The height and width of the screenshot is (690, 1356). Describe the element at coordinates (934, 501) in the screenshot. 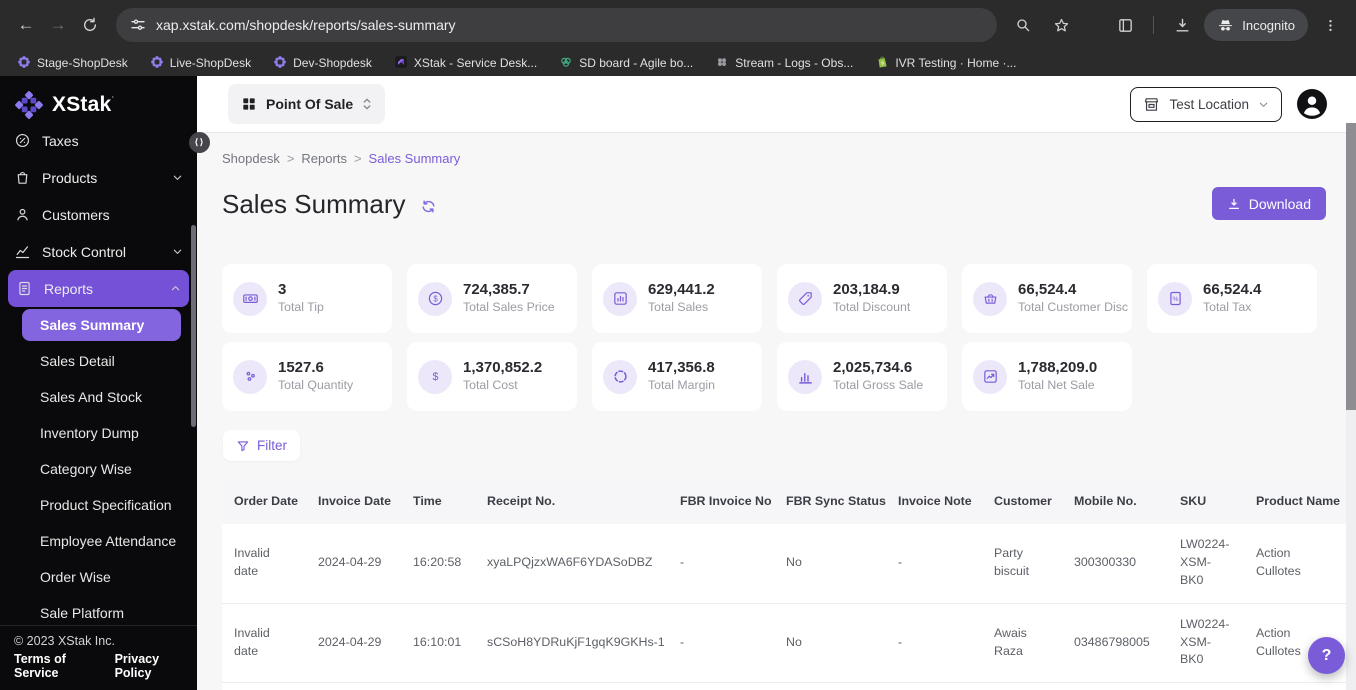

I see `column-header: Invoice Note` at that location.